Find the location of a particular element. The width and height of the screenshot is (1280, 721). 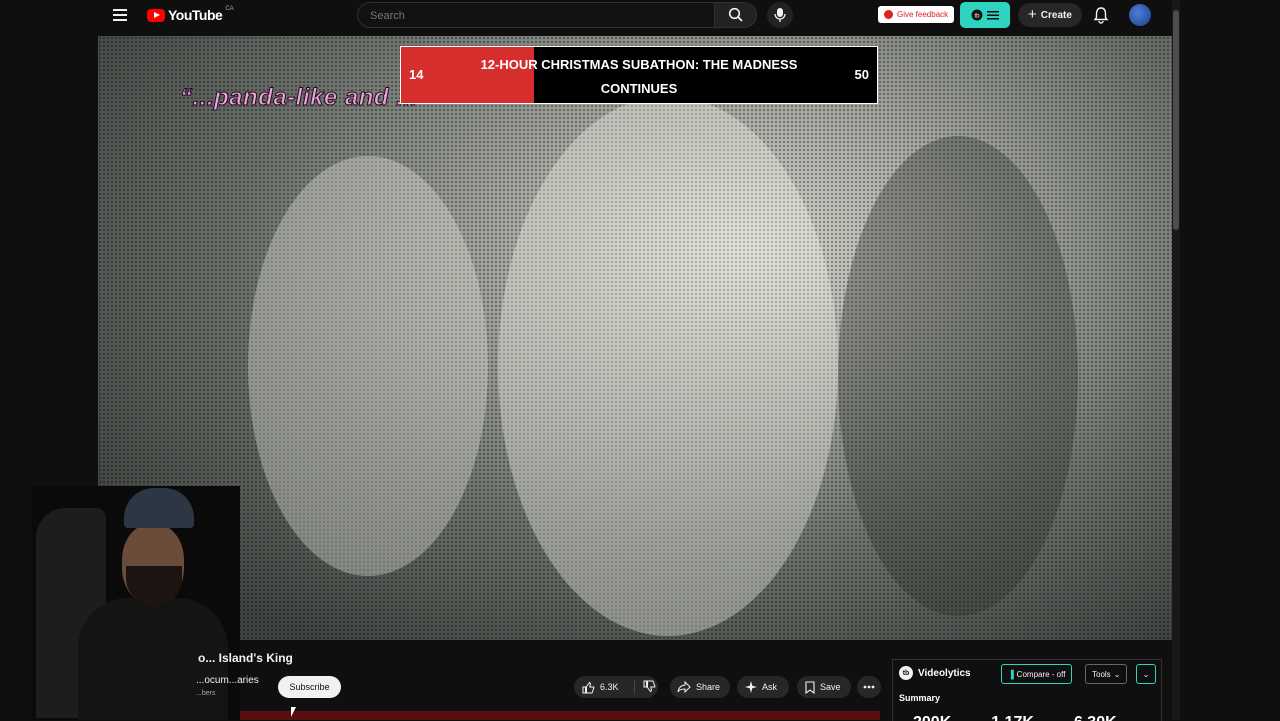

banner-left-value: 14 is located at coordinates (416, 74).